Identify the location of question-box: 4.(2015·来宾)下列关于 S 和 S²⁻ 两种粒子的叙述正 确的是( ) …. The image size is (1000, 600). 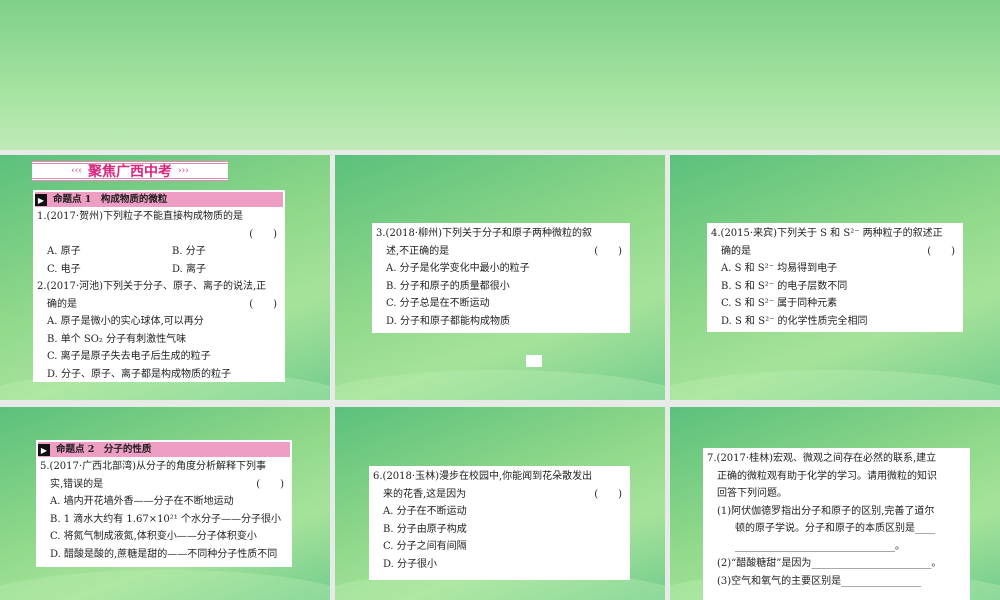
(835, 277).